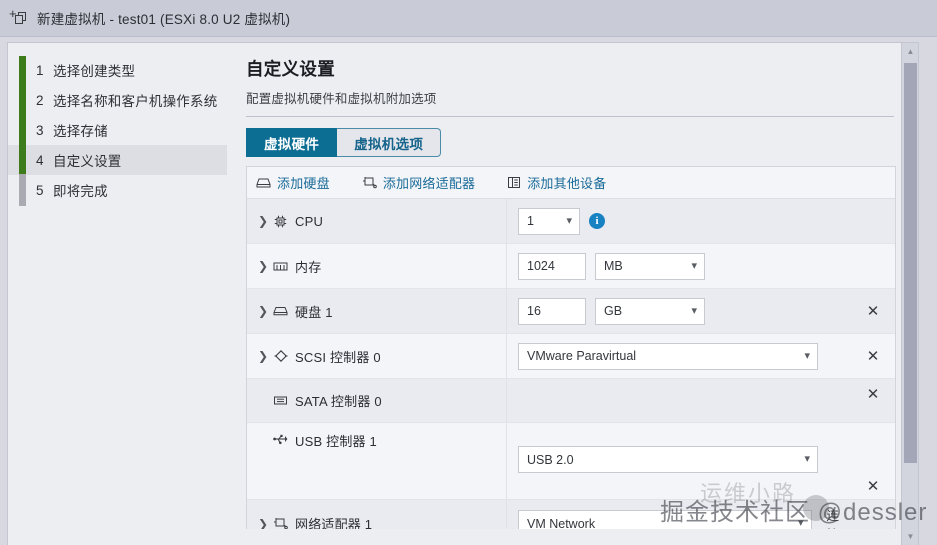 This screenshot has width=937, height=545. I want to click on window-titlebar: + 新建虚拟机 - test01 (ESXi 8.0 U2 虚拟机), so click(468, 18).